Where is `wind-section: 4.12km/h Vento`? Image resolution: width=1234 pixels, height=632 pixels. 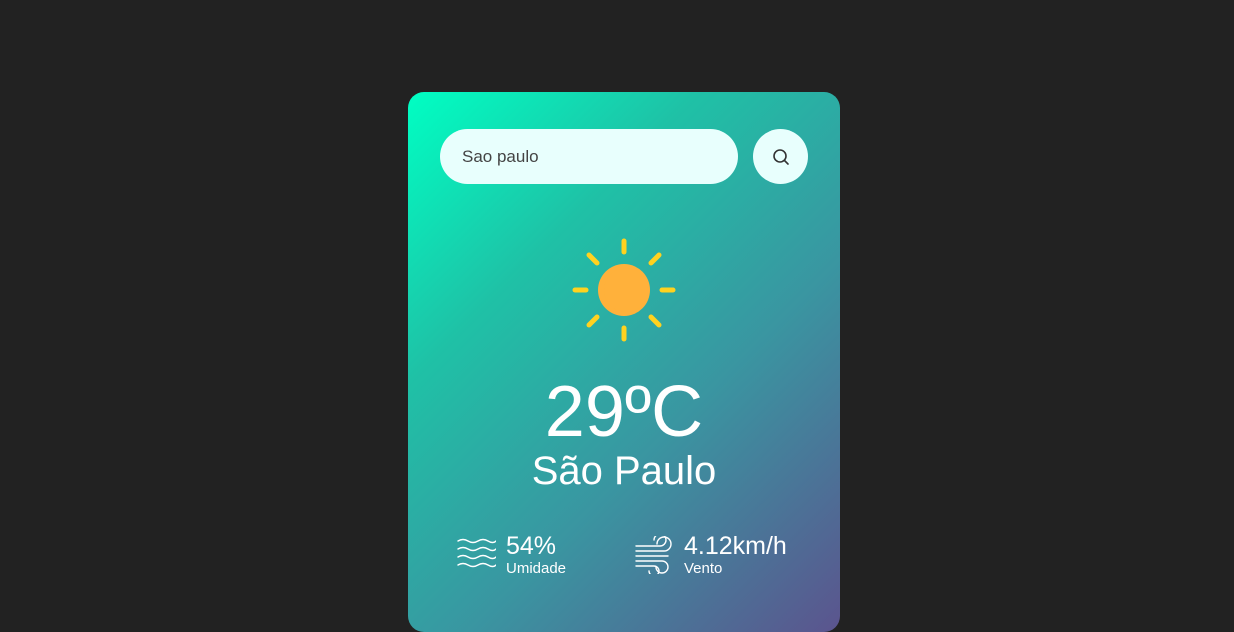
wind-section: 4.12km/h Vento is located at coordinates (710, 555).